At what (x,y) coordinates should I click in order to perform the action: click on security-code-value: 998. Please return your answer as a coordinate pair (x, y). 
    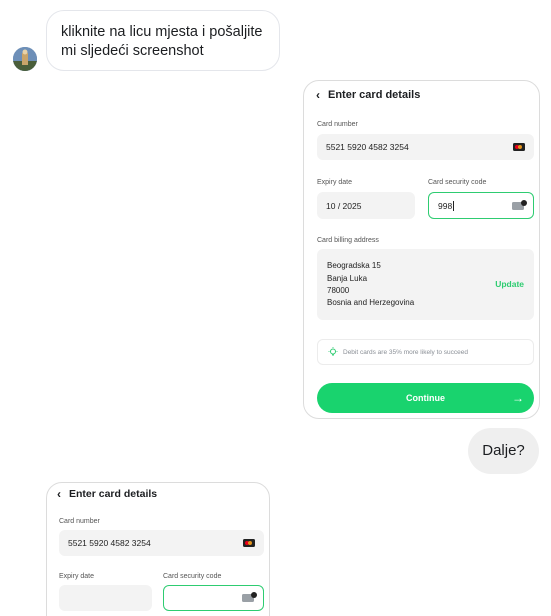
    Looking at the image, I should click on (445, 205).